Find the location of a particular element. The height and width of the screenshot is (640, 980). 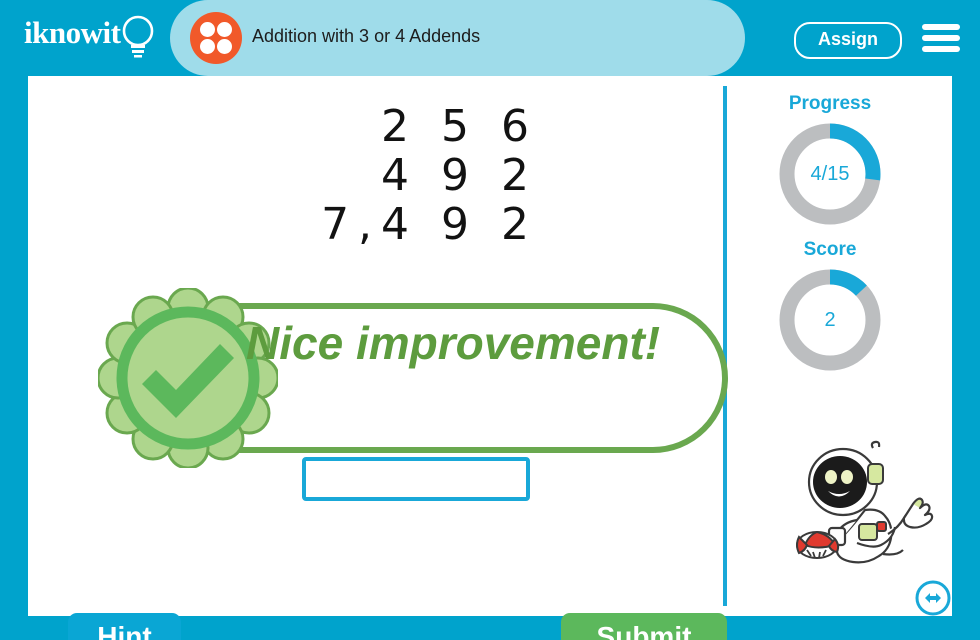

feedback-message: Nice improvement! is located at coordinates (453, 343).